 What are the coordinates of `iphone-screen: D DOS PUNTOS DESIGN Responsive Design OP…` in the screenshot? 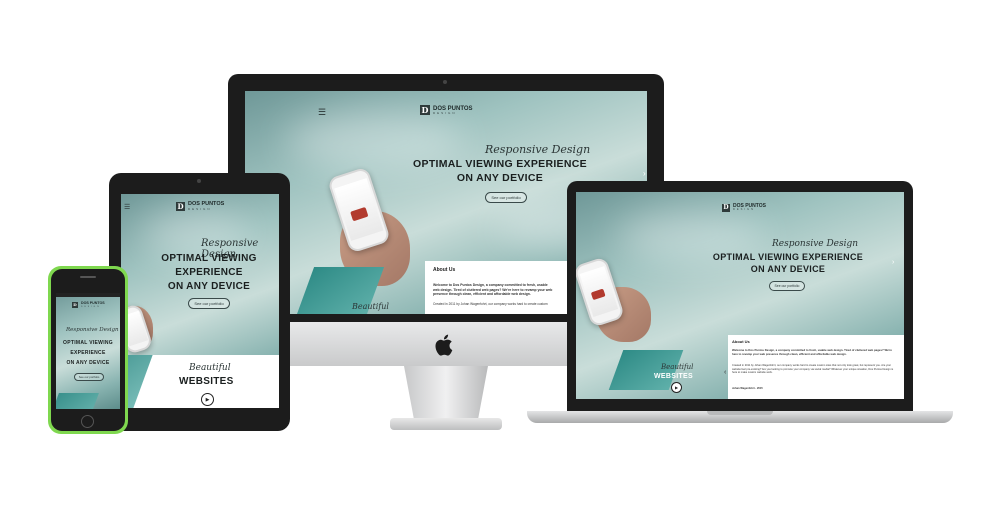 It's located at (88, 351).